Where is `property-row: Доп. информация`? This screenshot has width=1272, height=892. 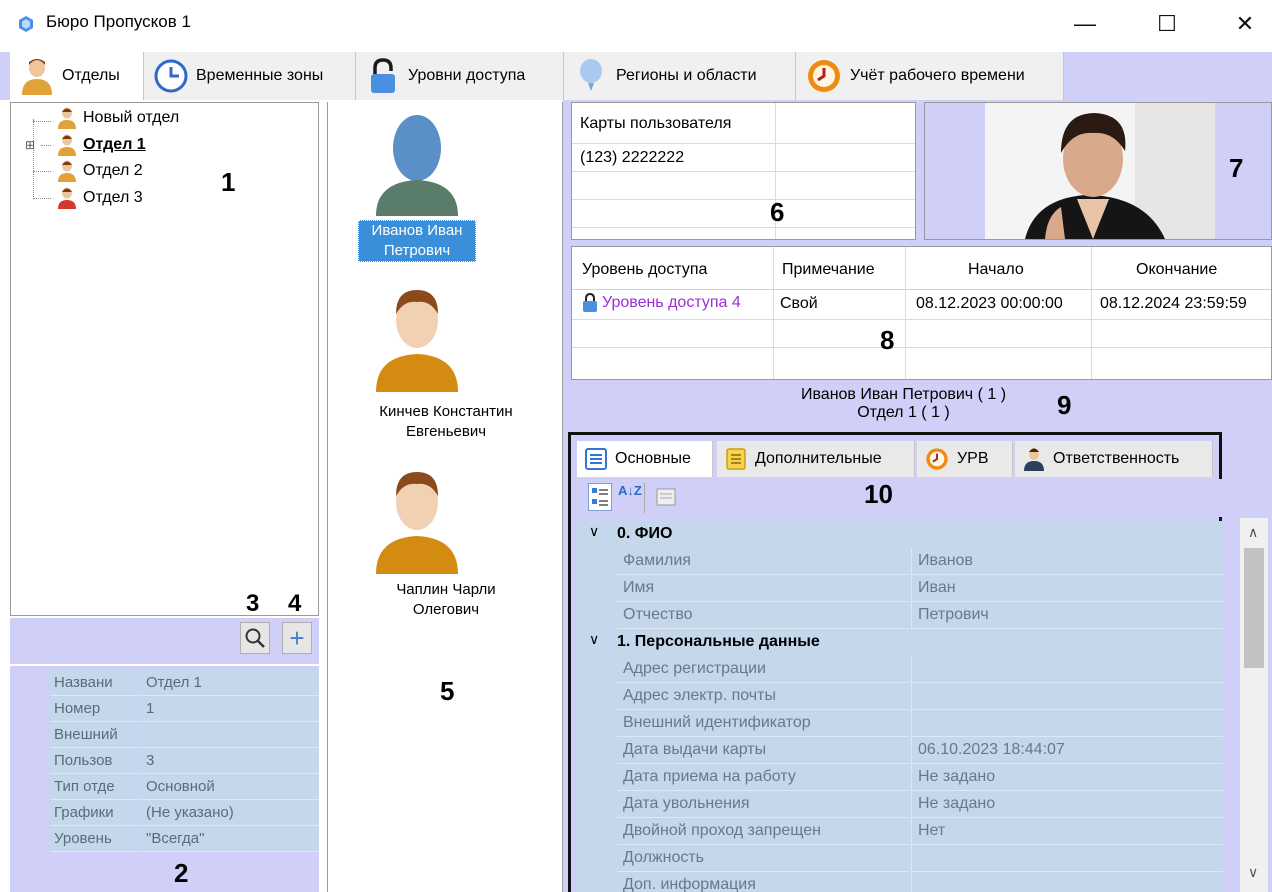 property-row: Доп. информация is located at coordinates (899, 882).